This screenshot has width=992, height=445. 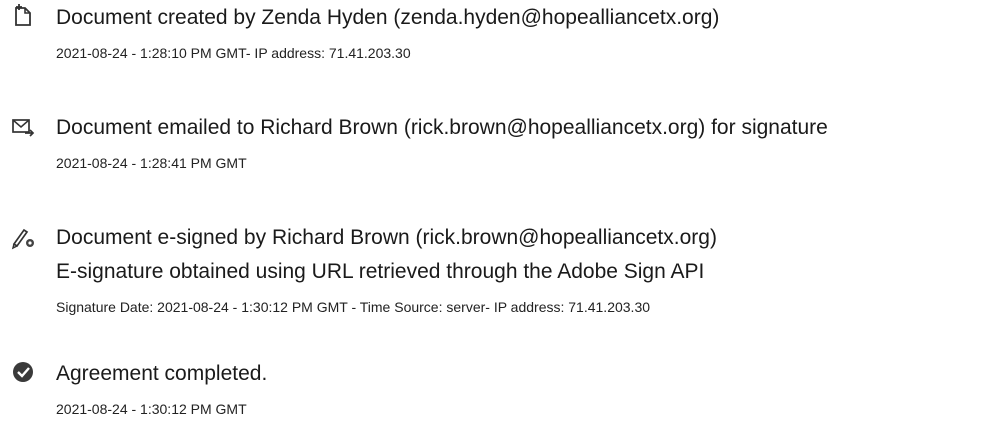 I want to click on event-title: Agreement completed., so click(x=162, y=373).